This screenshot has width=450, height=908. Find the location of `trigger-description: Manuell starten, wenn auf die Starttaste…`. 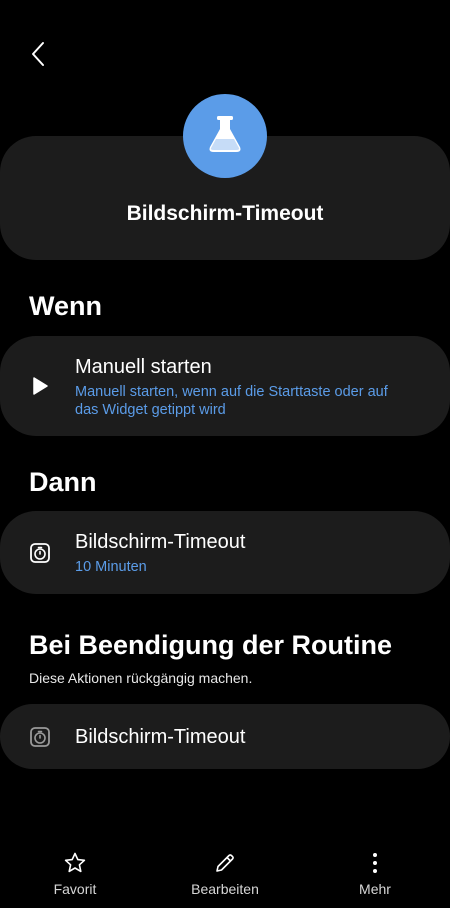

trigger-description: Manuell starten, wenn auf die Starttaste… is located at coordinates (231, 401).